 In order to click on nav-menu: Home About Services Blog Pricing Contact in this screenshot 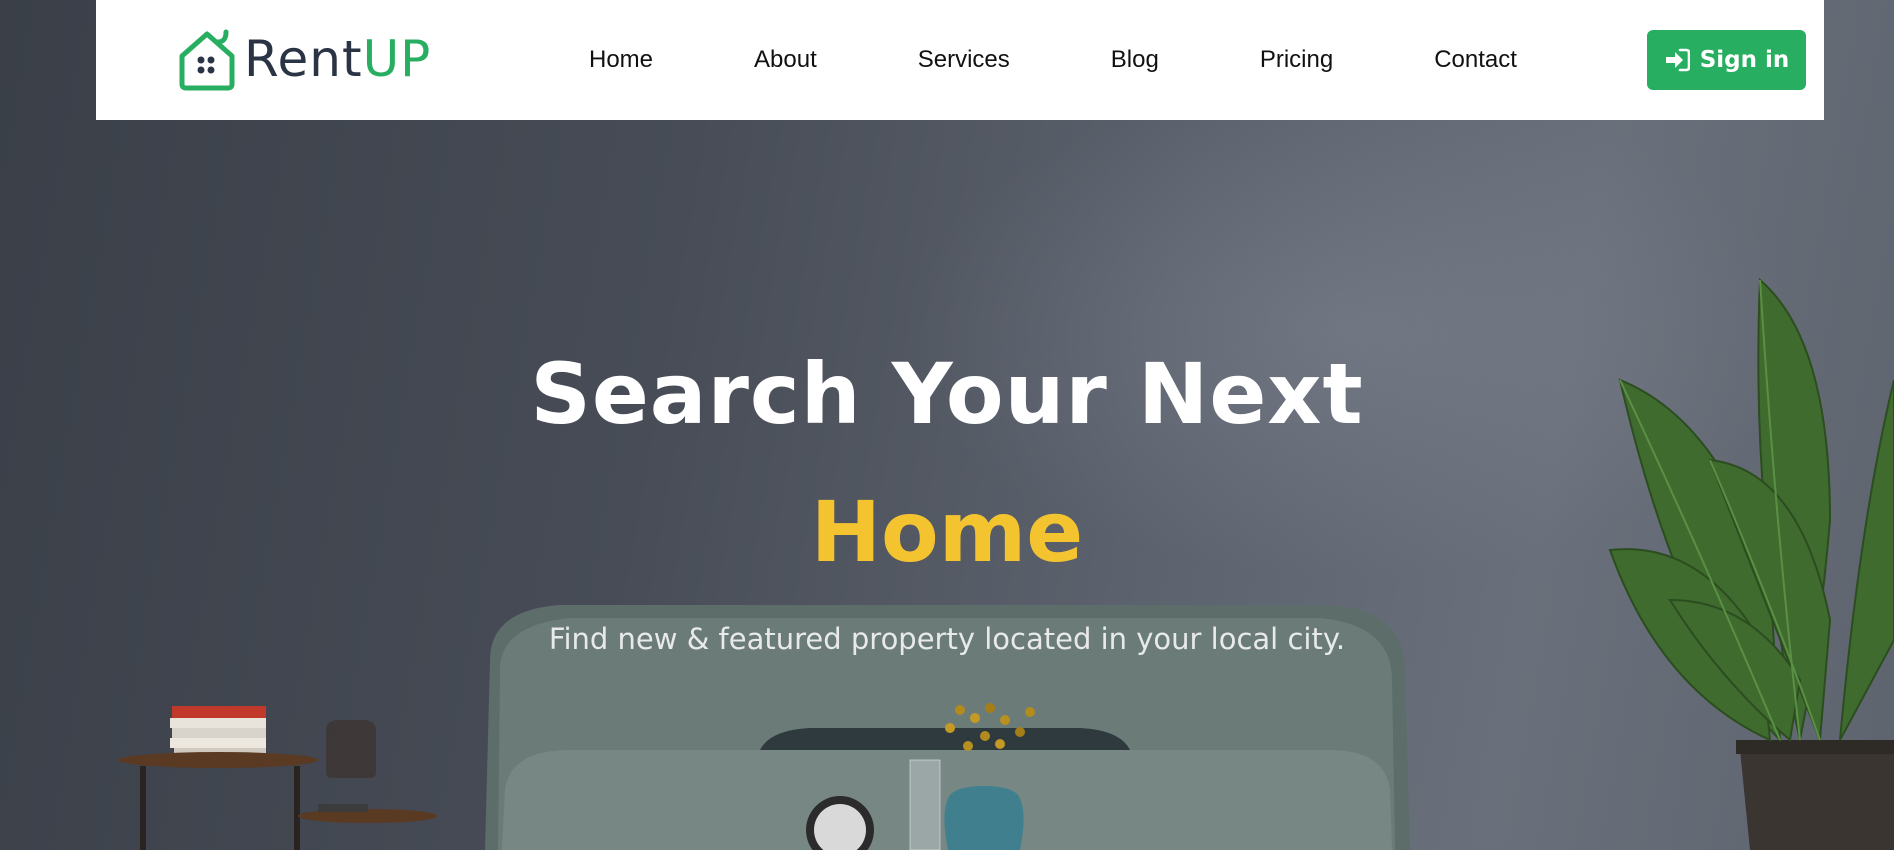, I will do `click(1053, 60)`.